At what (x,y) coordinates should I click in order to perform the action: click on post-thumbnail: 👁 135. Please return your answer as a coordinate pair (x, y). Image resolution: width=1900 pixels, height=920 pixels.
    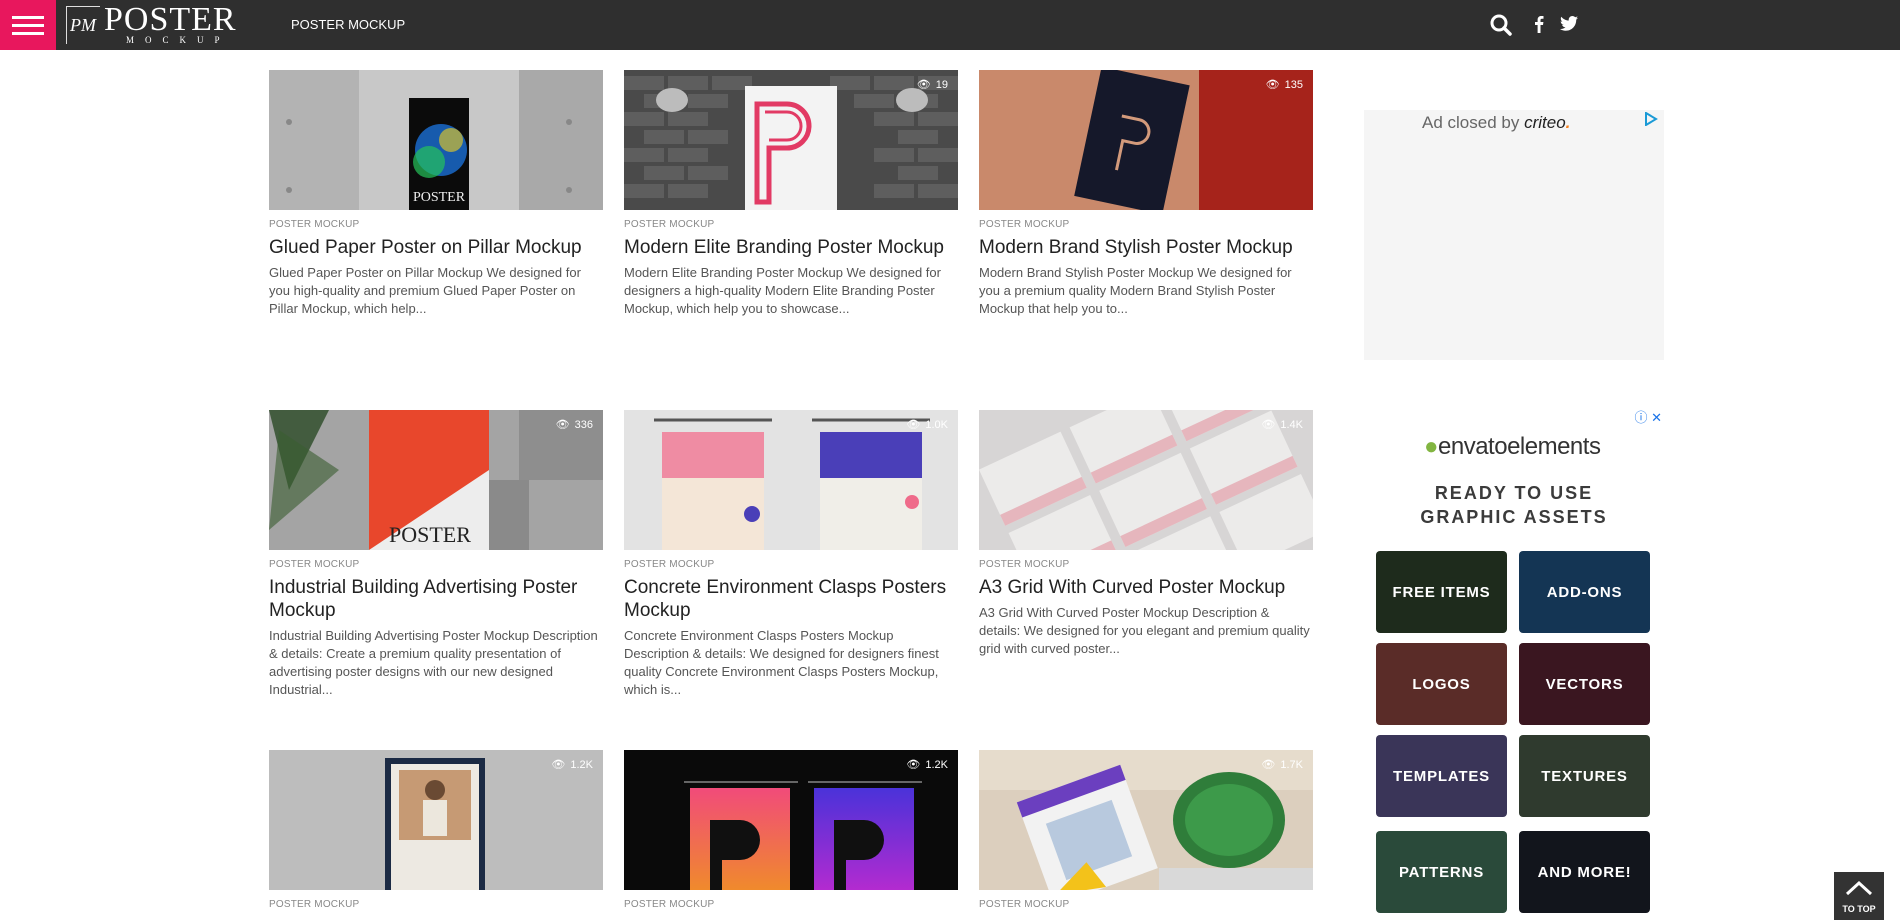
    Looking at the image, I should click on (1146, 140).